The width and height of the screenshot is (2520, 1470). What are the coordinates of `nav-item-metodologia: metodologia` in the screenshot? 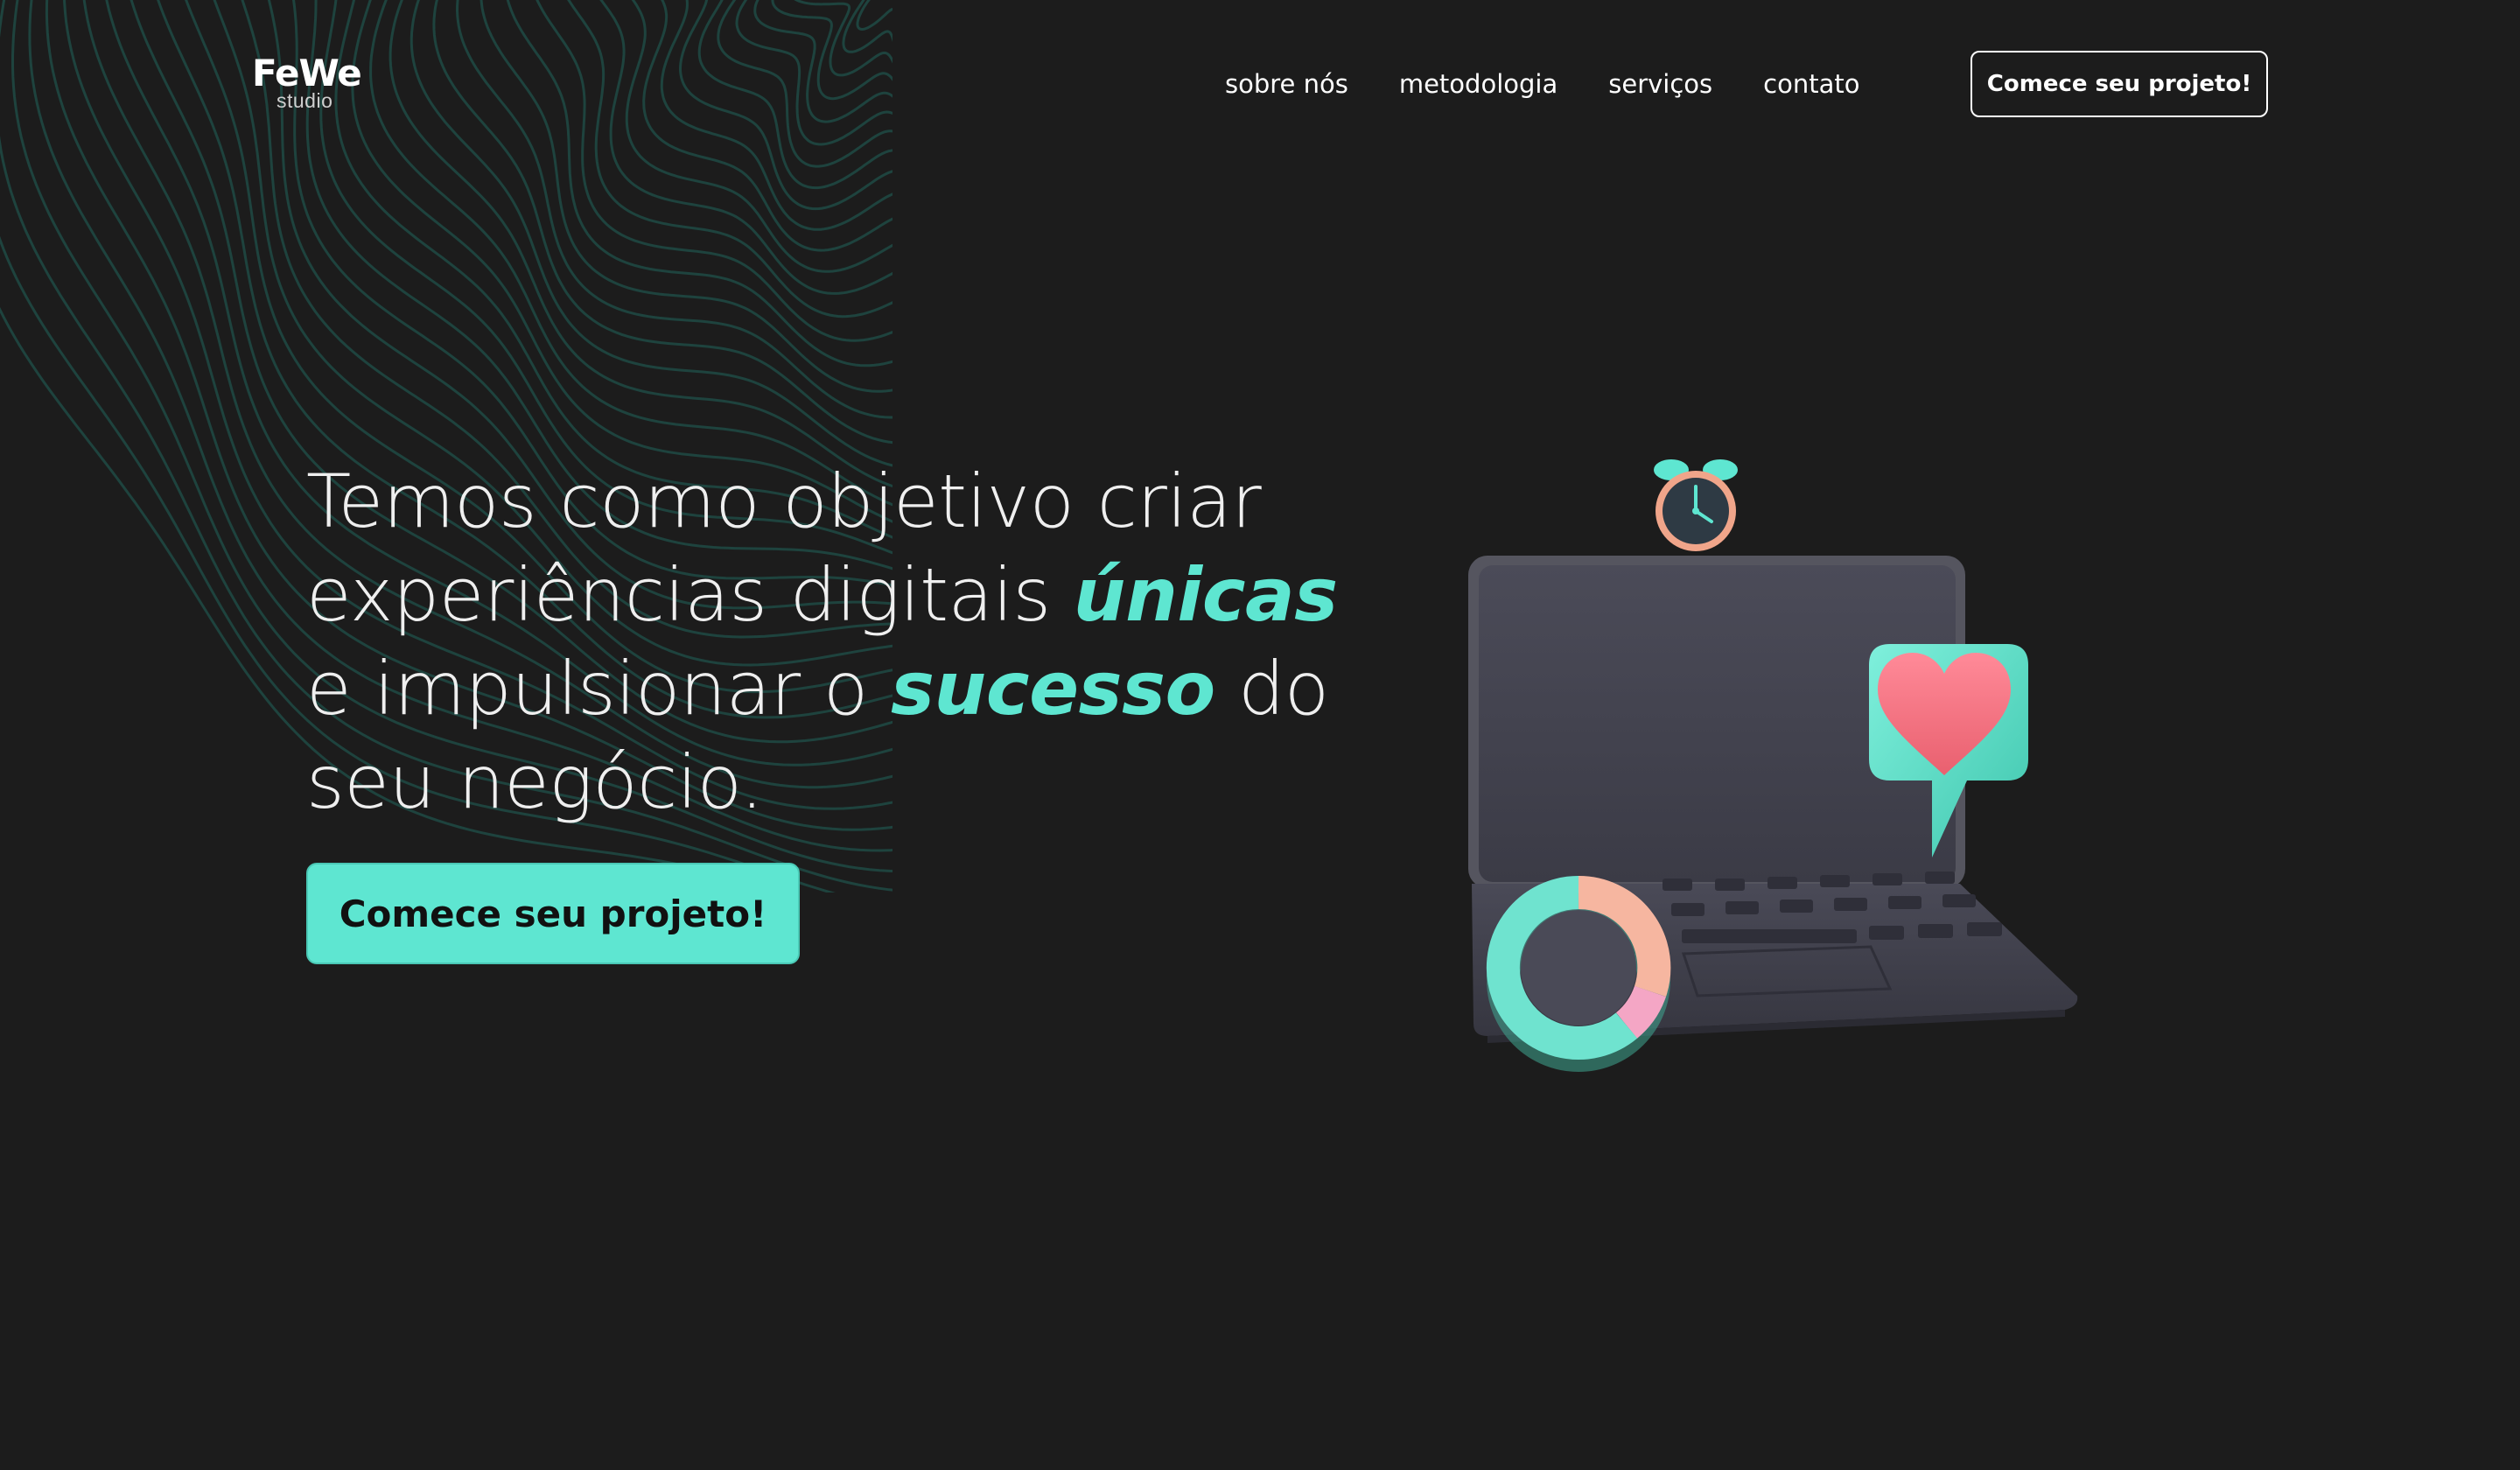 It's located at (1478, 84).